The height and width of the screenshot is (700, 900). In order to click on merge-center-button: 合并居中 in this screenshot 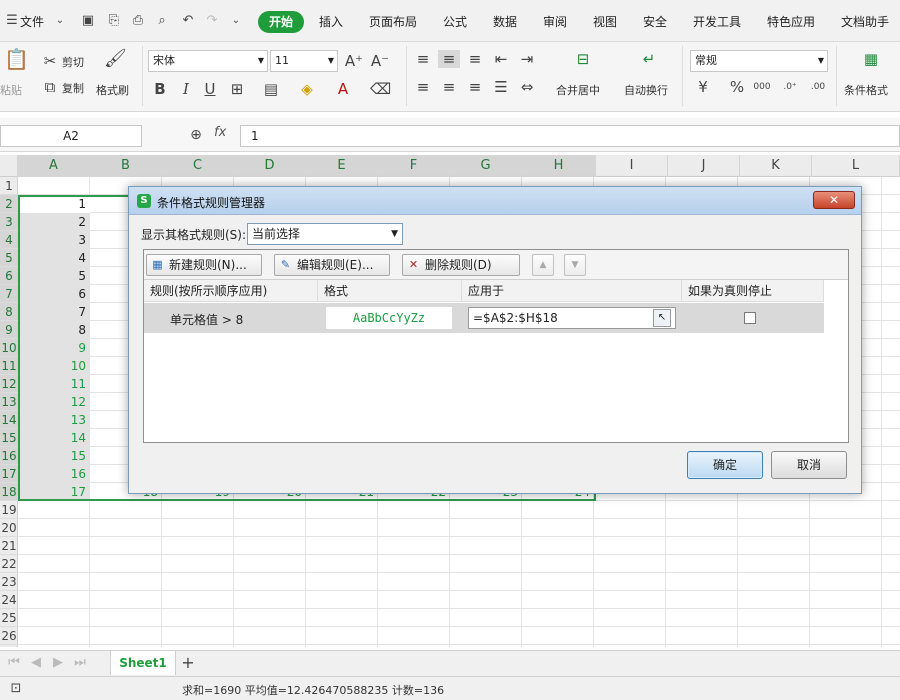, I will do `click(578, 90)`.